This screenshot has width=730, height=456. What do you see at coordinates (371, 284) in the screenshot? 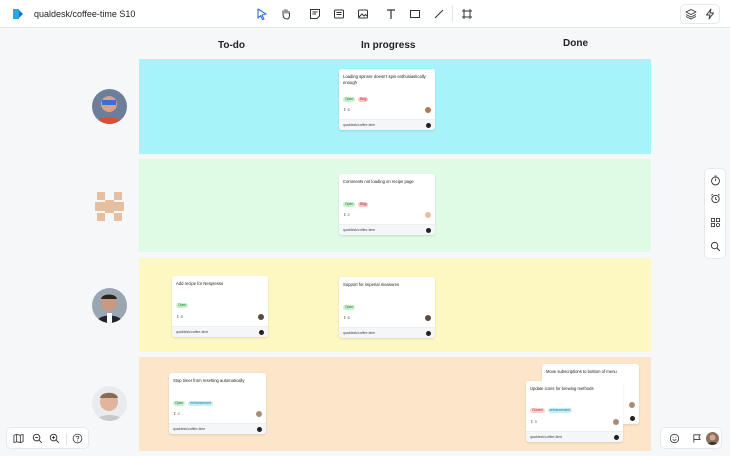
I see `card-title: Support for imperial measures` at bounding box center [371, 284].